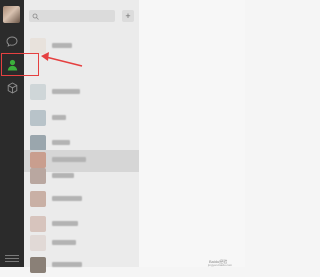 The width and height of the screenshot is (320, 277). Describe the element at coordinates (12, 258) in the screenshot. I see `menu-icon` at that location.